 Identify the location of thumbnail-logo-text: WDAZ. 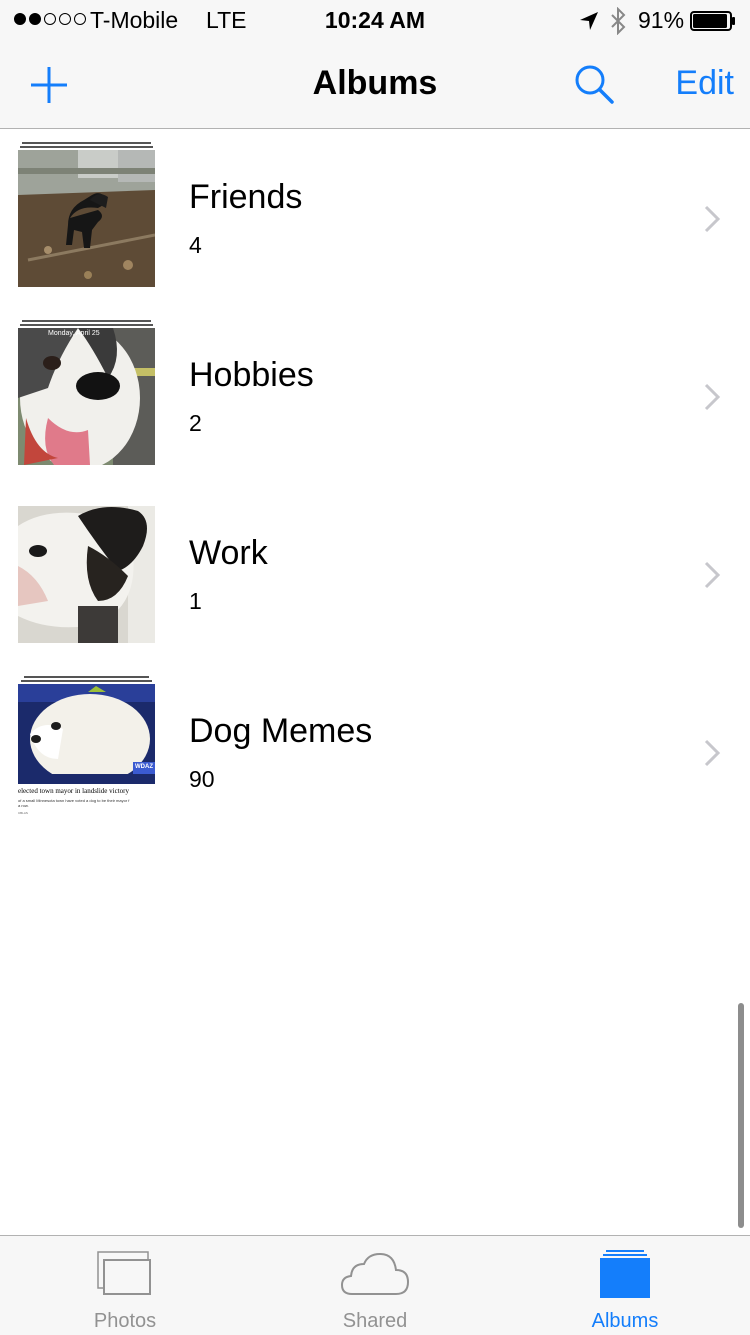
(144, 767).